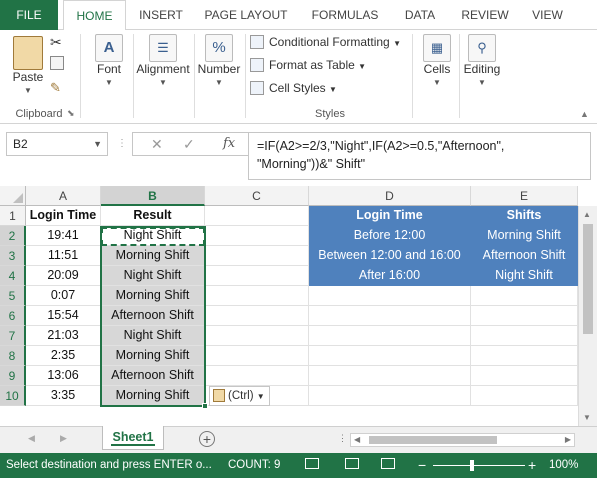 This screenshot has width=597, height=478. I want to click on row-header: 8, so click(13, 356).